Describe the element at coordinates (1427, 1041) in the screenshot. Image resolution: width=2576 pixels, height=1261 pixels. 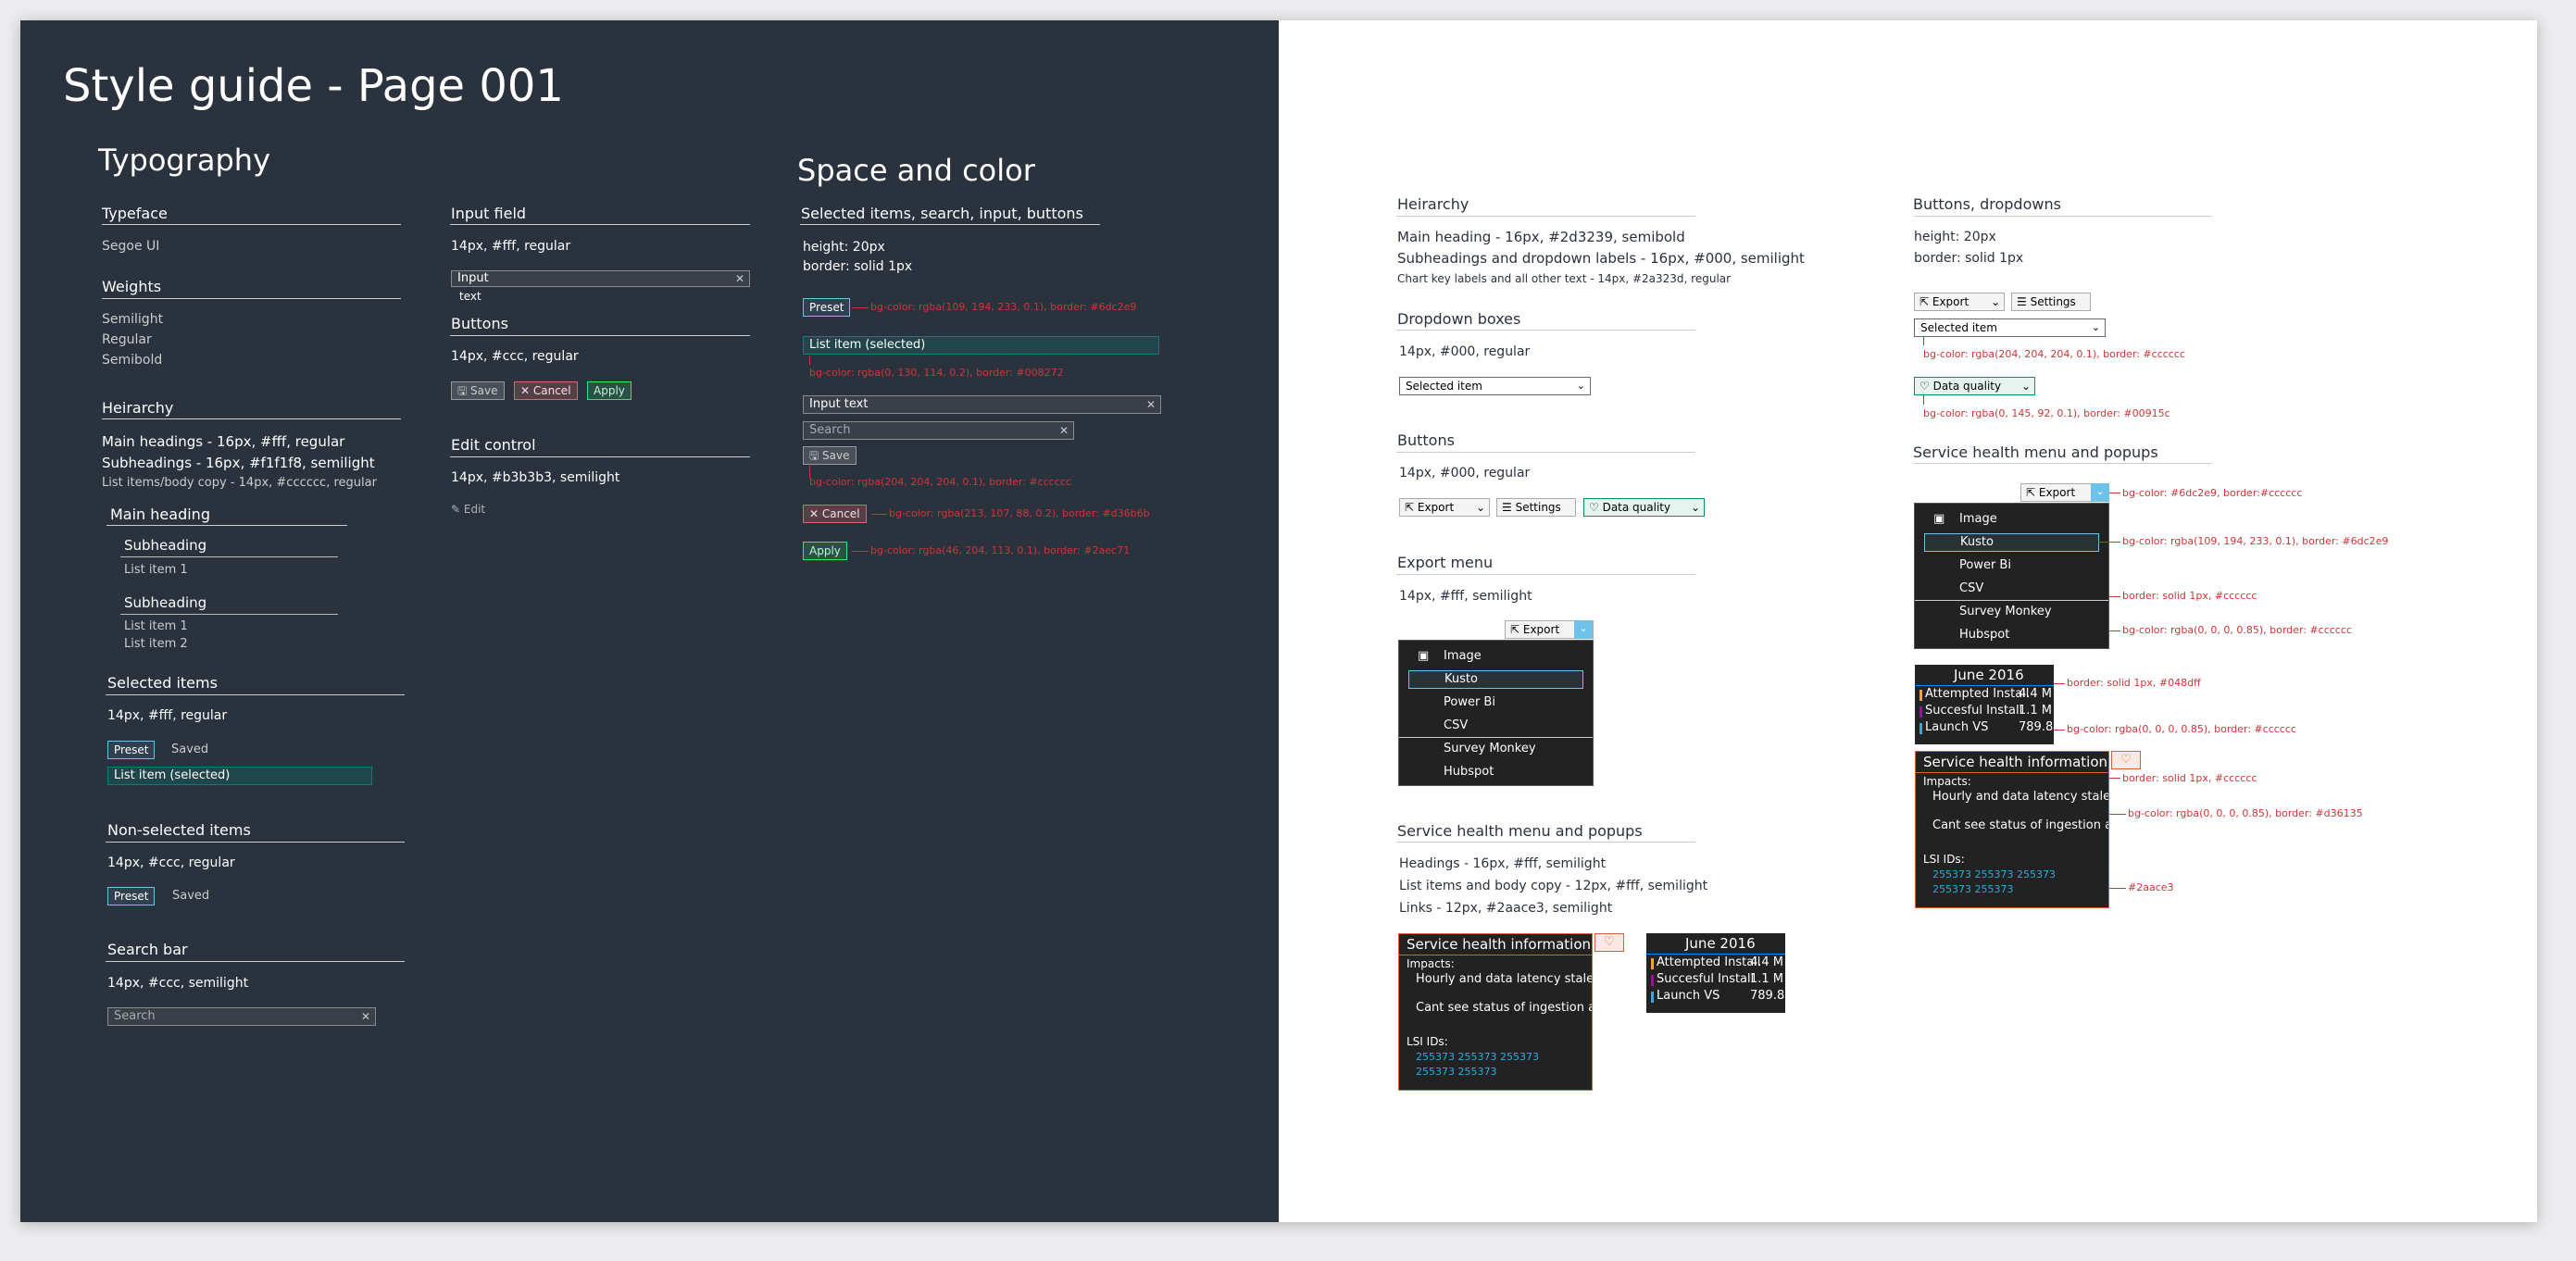
I see `popup-lsi: LSI IDs:` at that location.